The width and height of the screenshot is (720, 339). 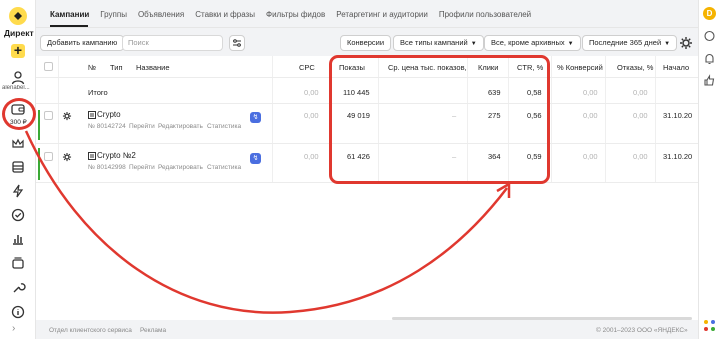 I want to click on brand-label: Директ, so click(x=19, y=33).